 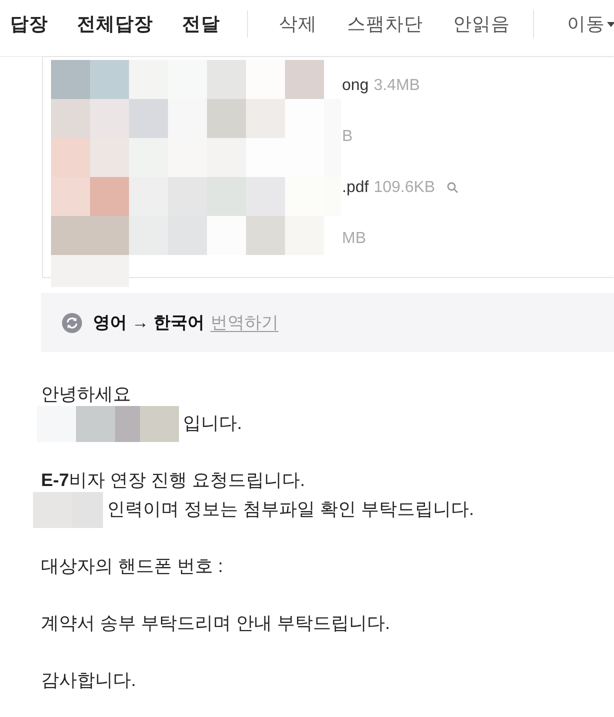 What do you see at coordinates (86, 394) in the screenshot?
I see `body-text: 안녕하세요` at bounding box center [86, 394].